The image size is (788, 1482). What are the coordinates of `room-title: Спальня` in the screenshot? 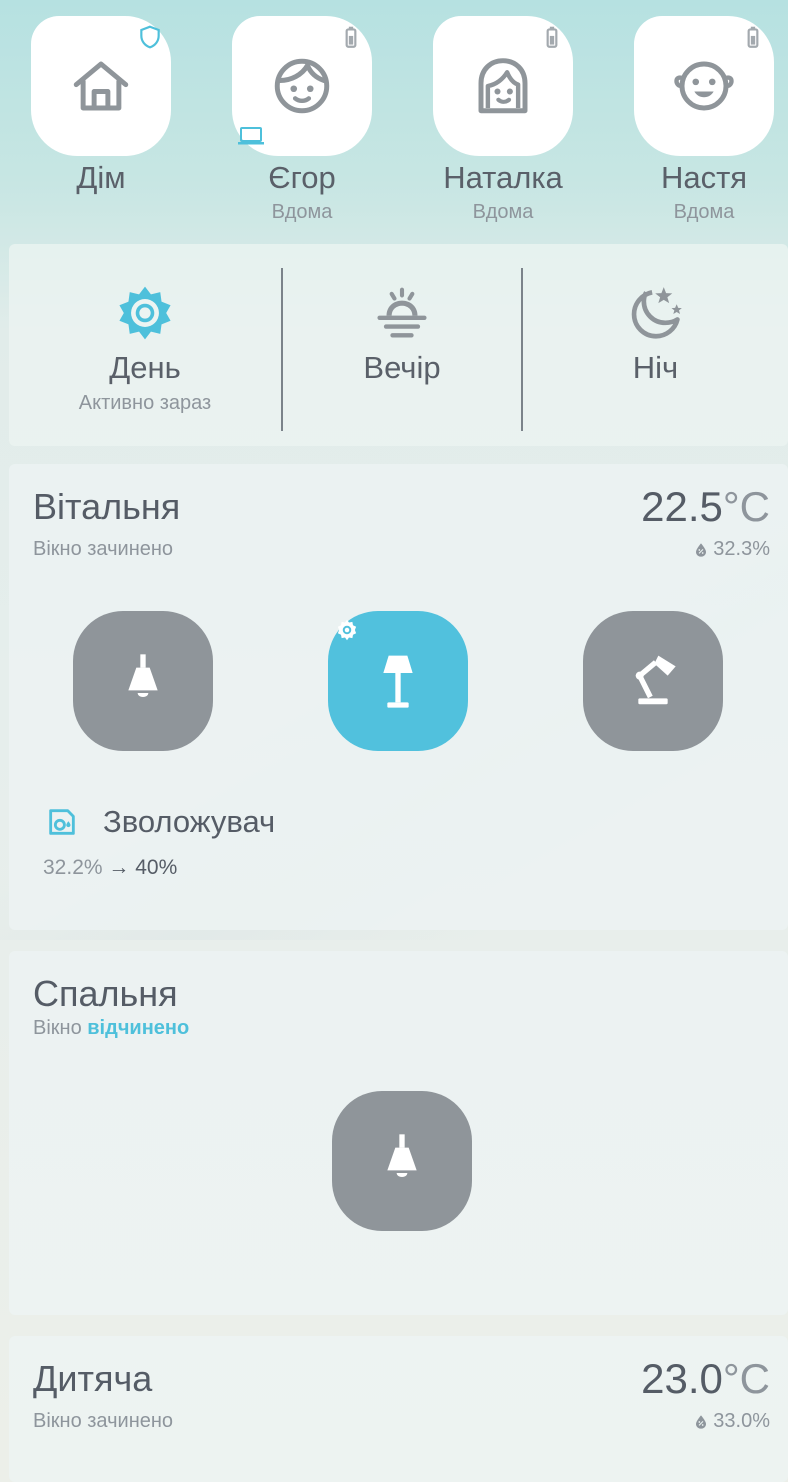 It's located at (105, 993).